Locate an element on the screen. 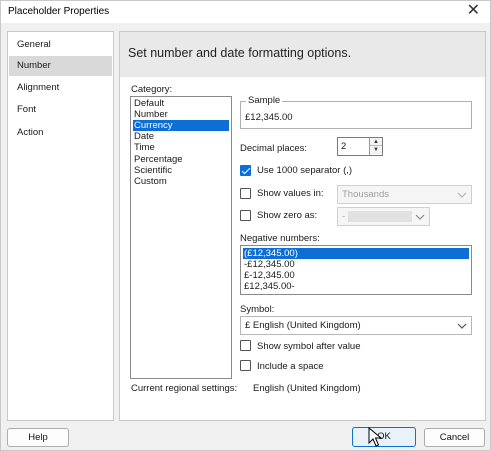 This screenshot has width=491, height=451. nav-item-action: Action is located at coordinates (60, 133).